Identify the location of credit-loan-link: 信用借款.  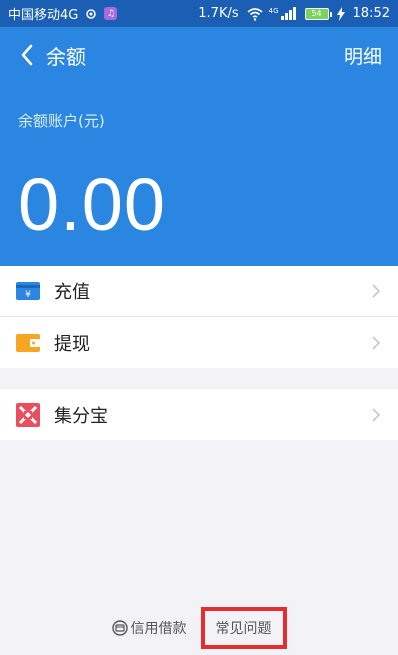
(149, 628).